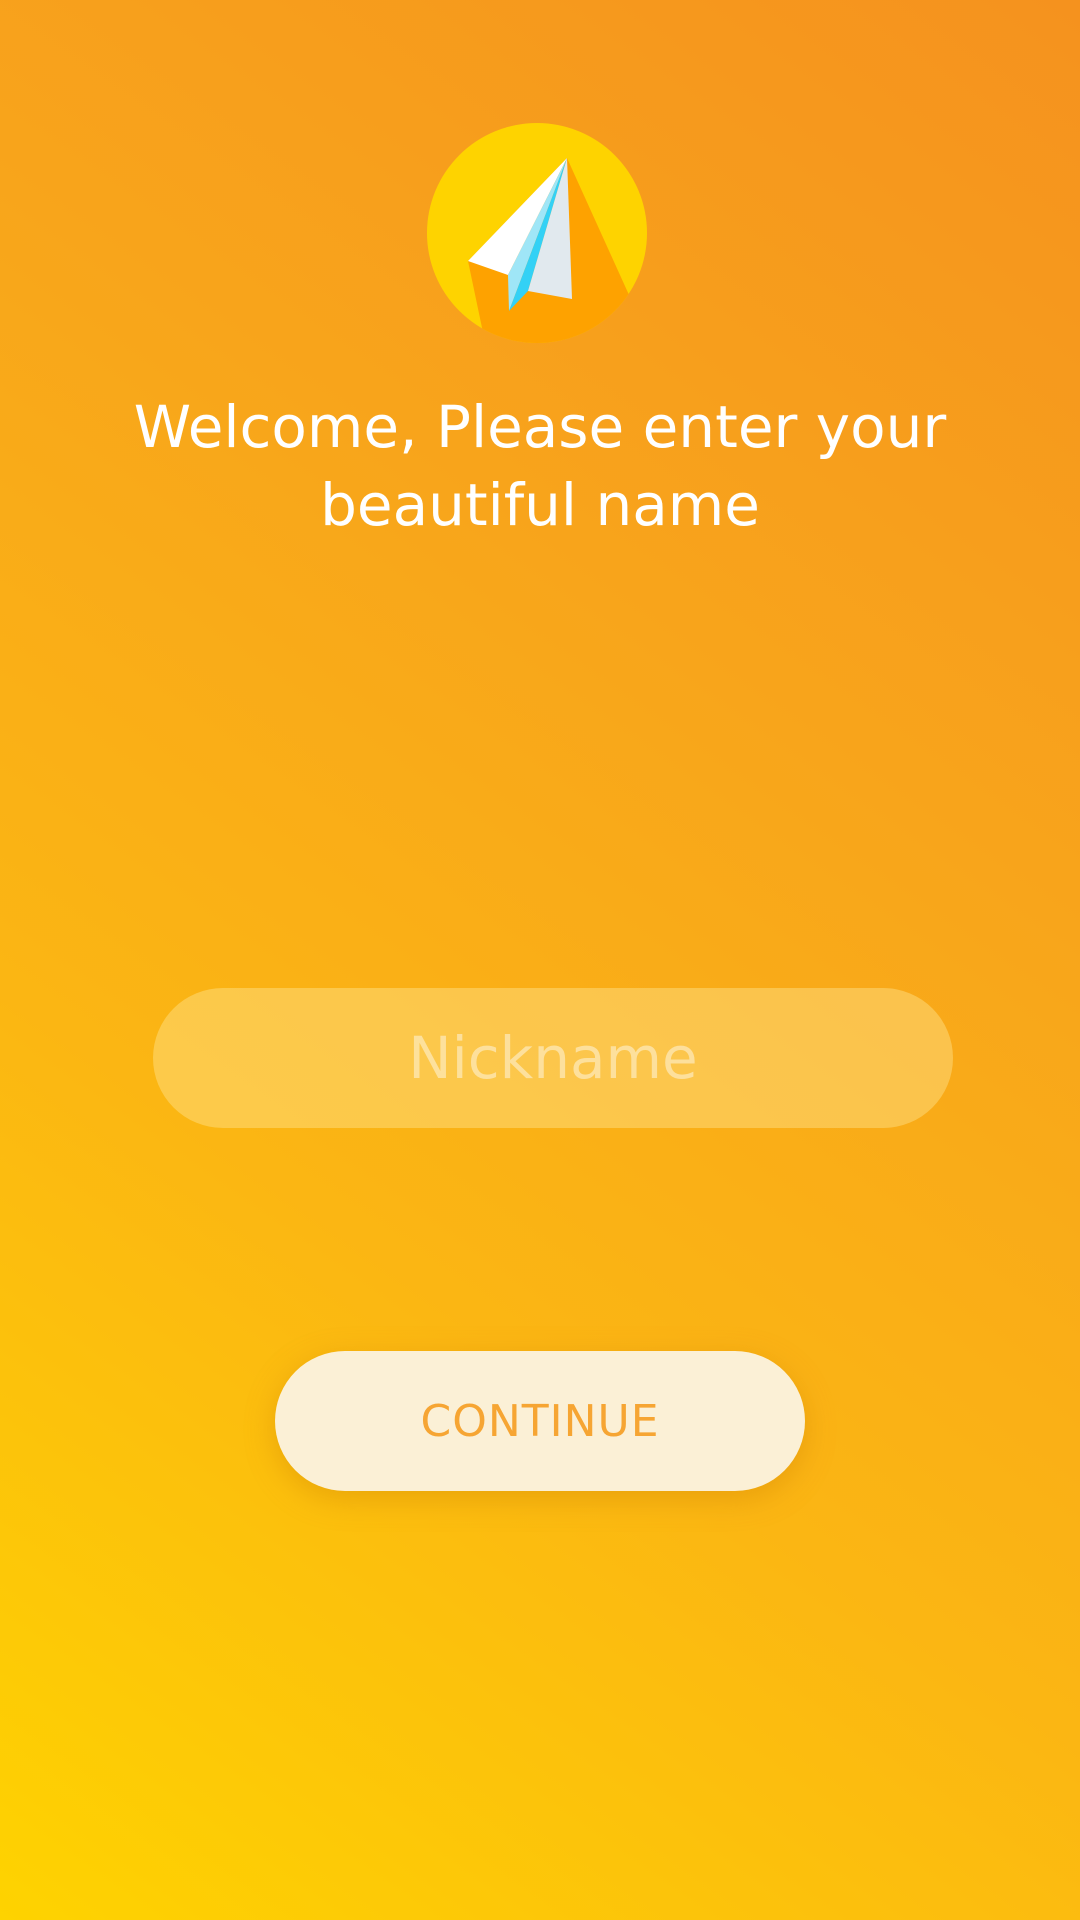 The image size is (1080, 1920). Describe the element at coordinates (540, 1421) in the screenshot. I see `continue-button: CONTINUE` at that location.